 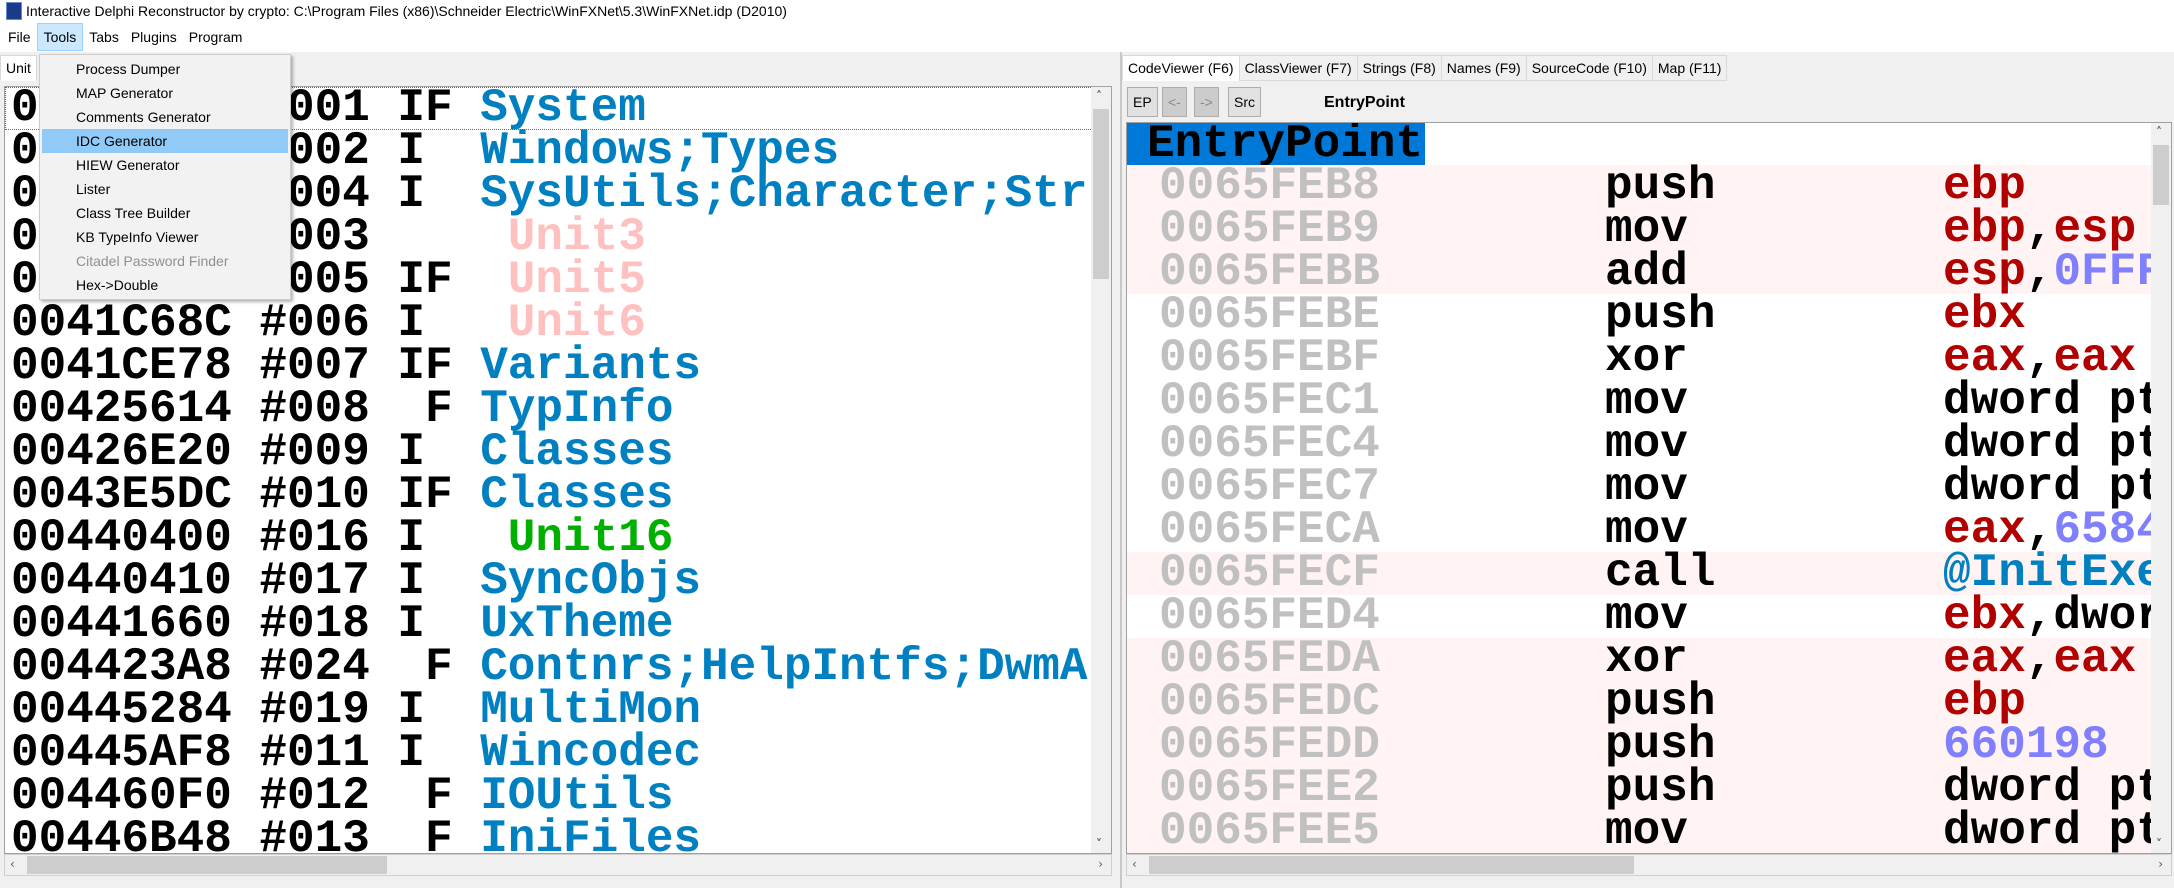 What do you see at coordinates (18, 68) in the screenshot?
I see `tab-units: Unit` at bounding box center [18, 68].